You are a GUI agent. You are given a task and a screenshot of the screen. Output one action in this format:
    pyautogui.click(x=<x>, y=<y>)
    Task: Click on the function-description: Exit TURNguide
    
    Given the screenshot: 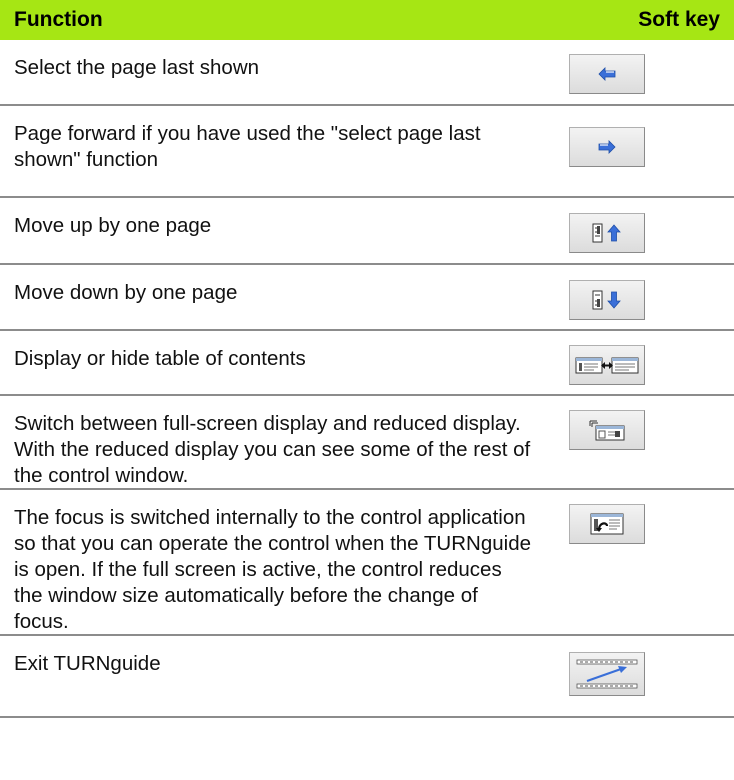 What is the action you would take?
    pyautogui.click(x=87, y=663)
    